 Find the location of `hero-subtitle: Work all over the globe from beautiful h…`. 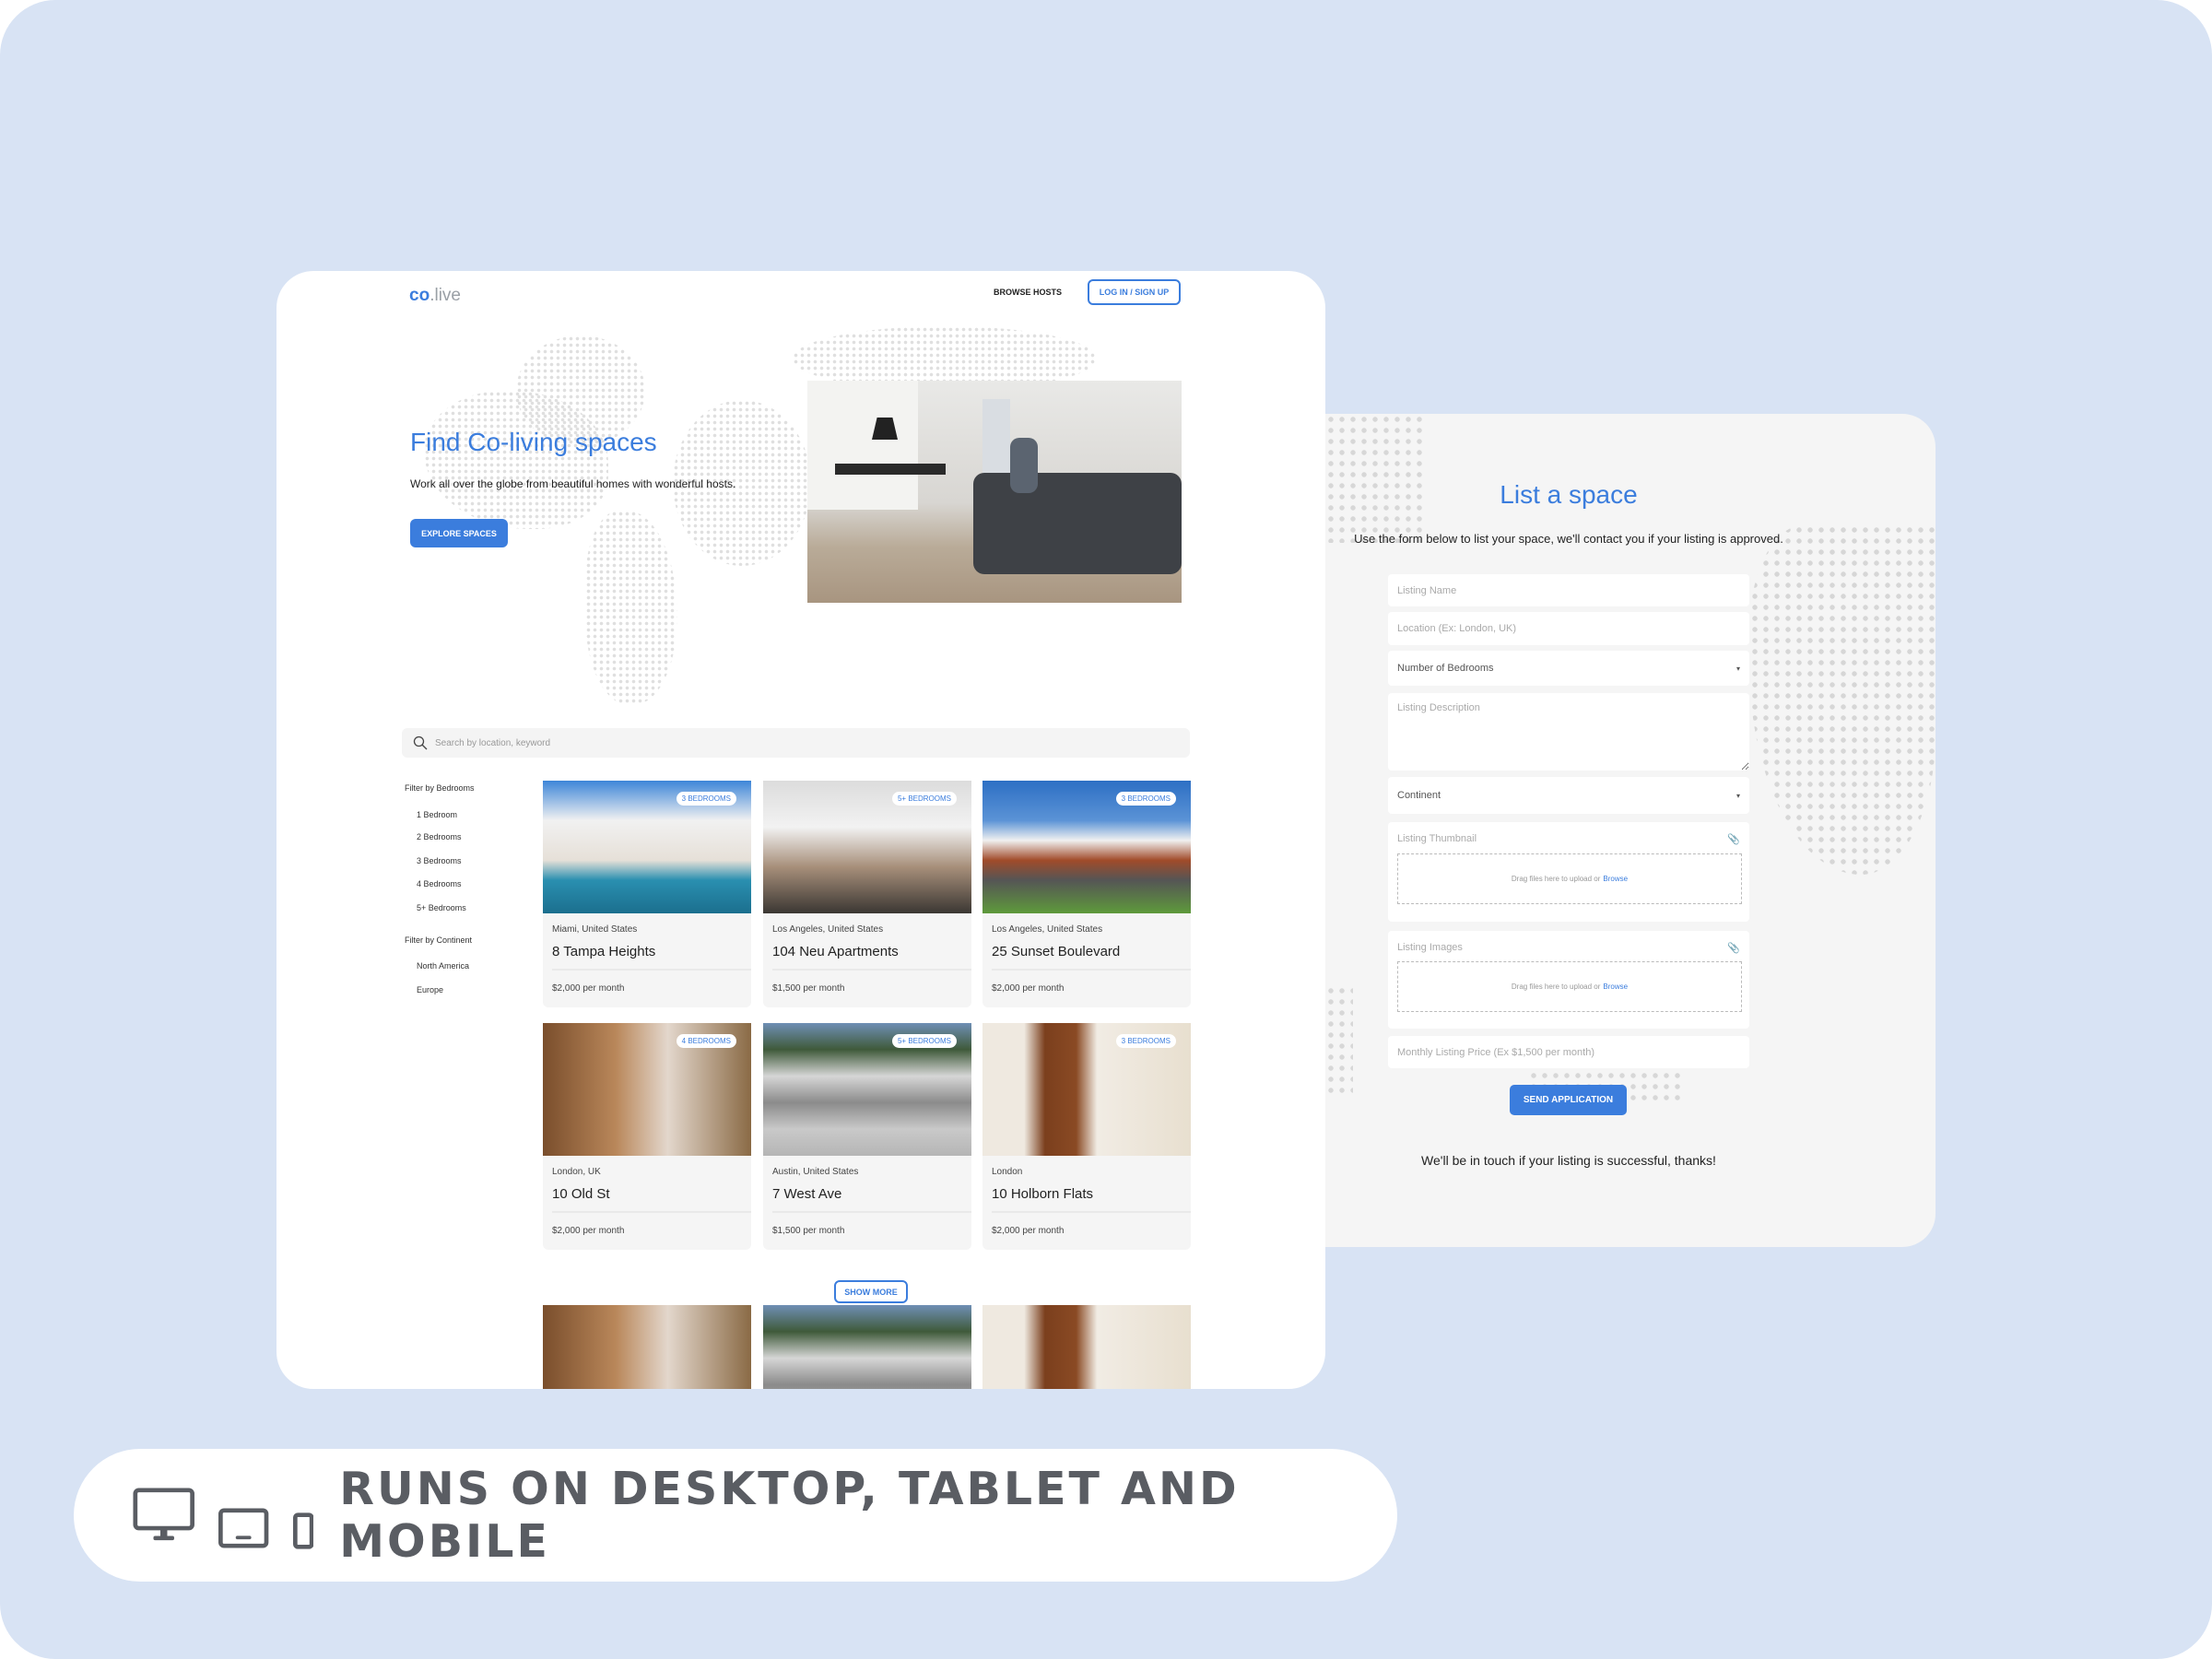

hero-subtitle: Work all over the globe from beautiful h… is located at coordinates (573, 483).